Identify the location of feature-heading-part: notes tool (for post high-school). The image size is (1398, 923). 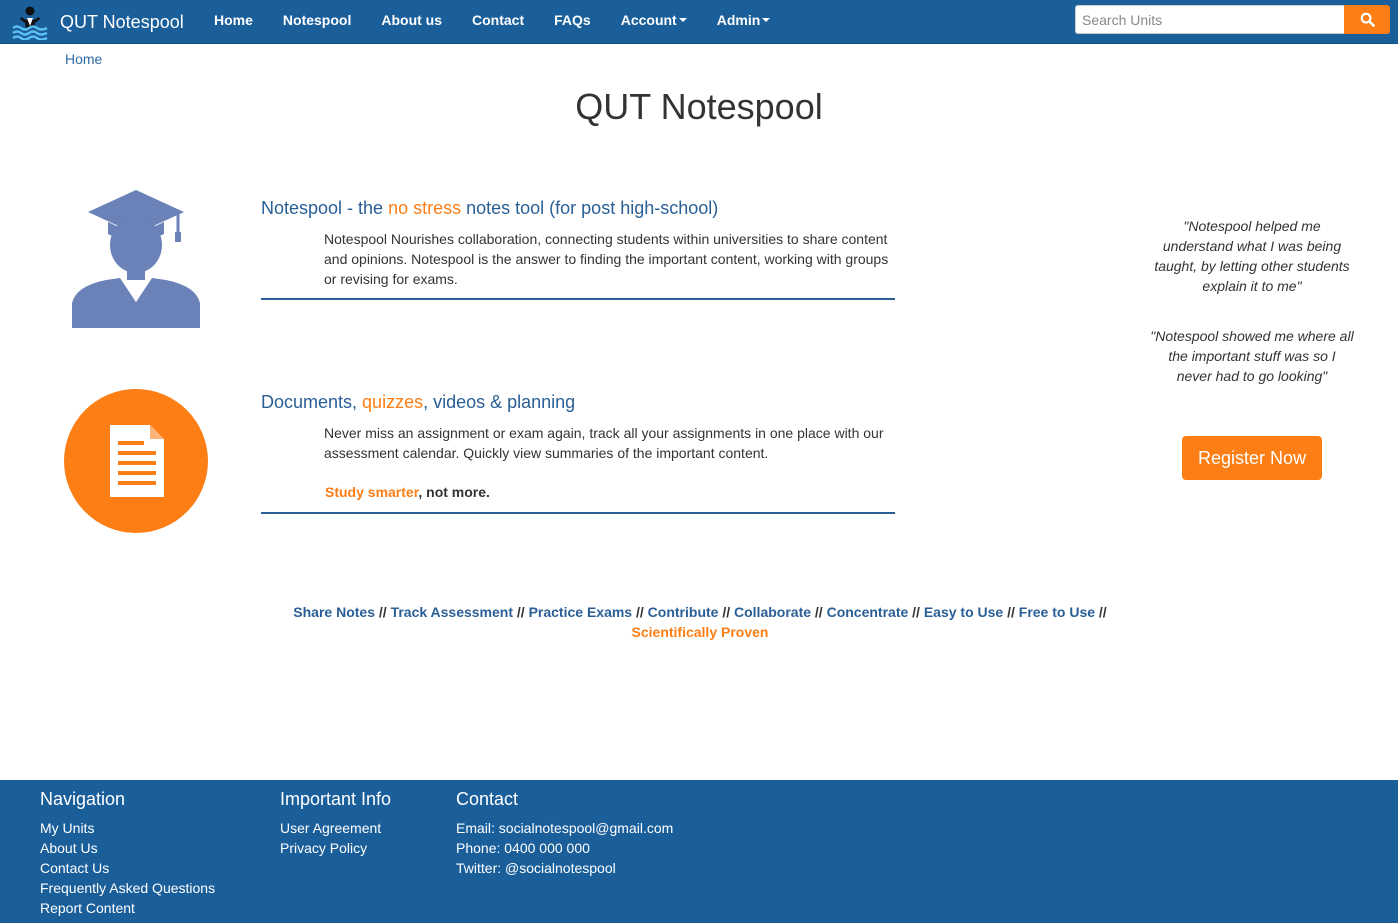
(590, 208).